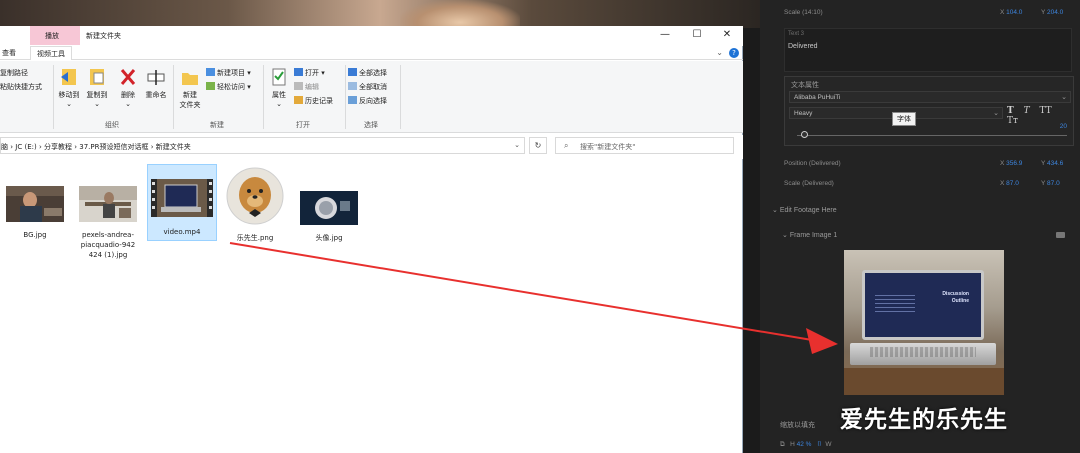  What do you see at coordinates (819, 444) in the screenshot?
I see `lock-icon: ▯` at bounding box center [819, 444].